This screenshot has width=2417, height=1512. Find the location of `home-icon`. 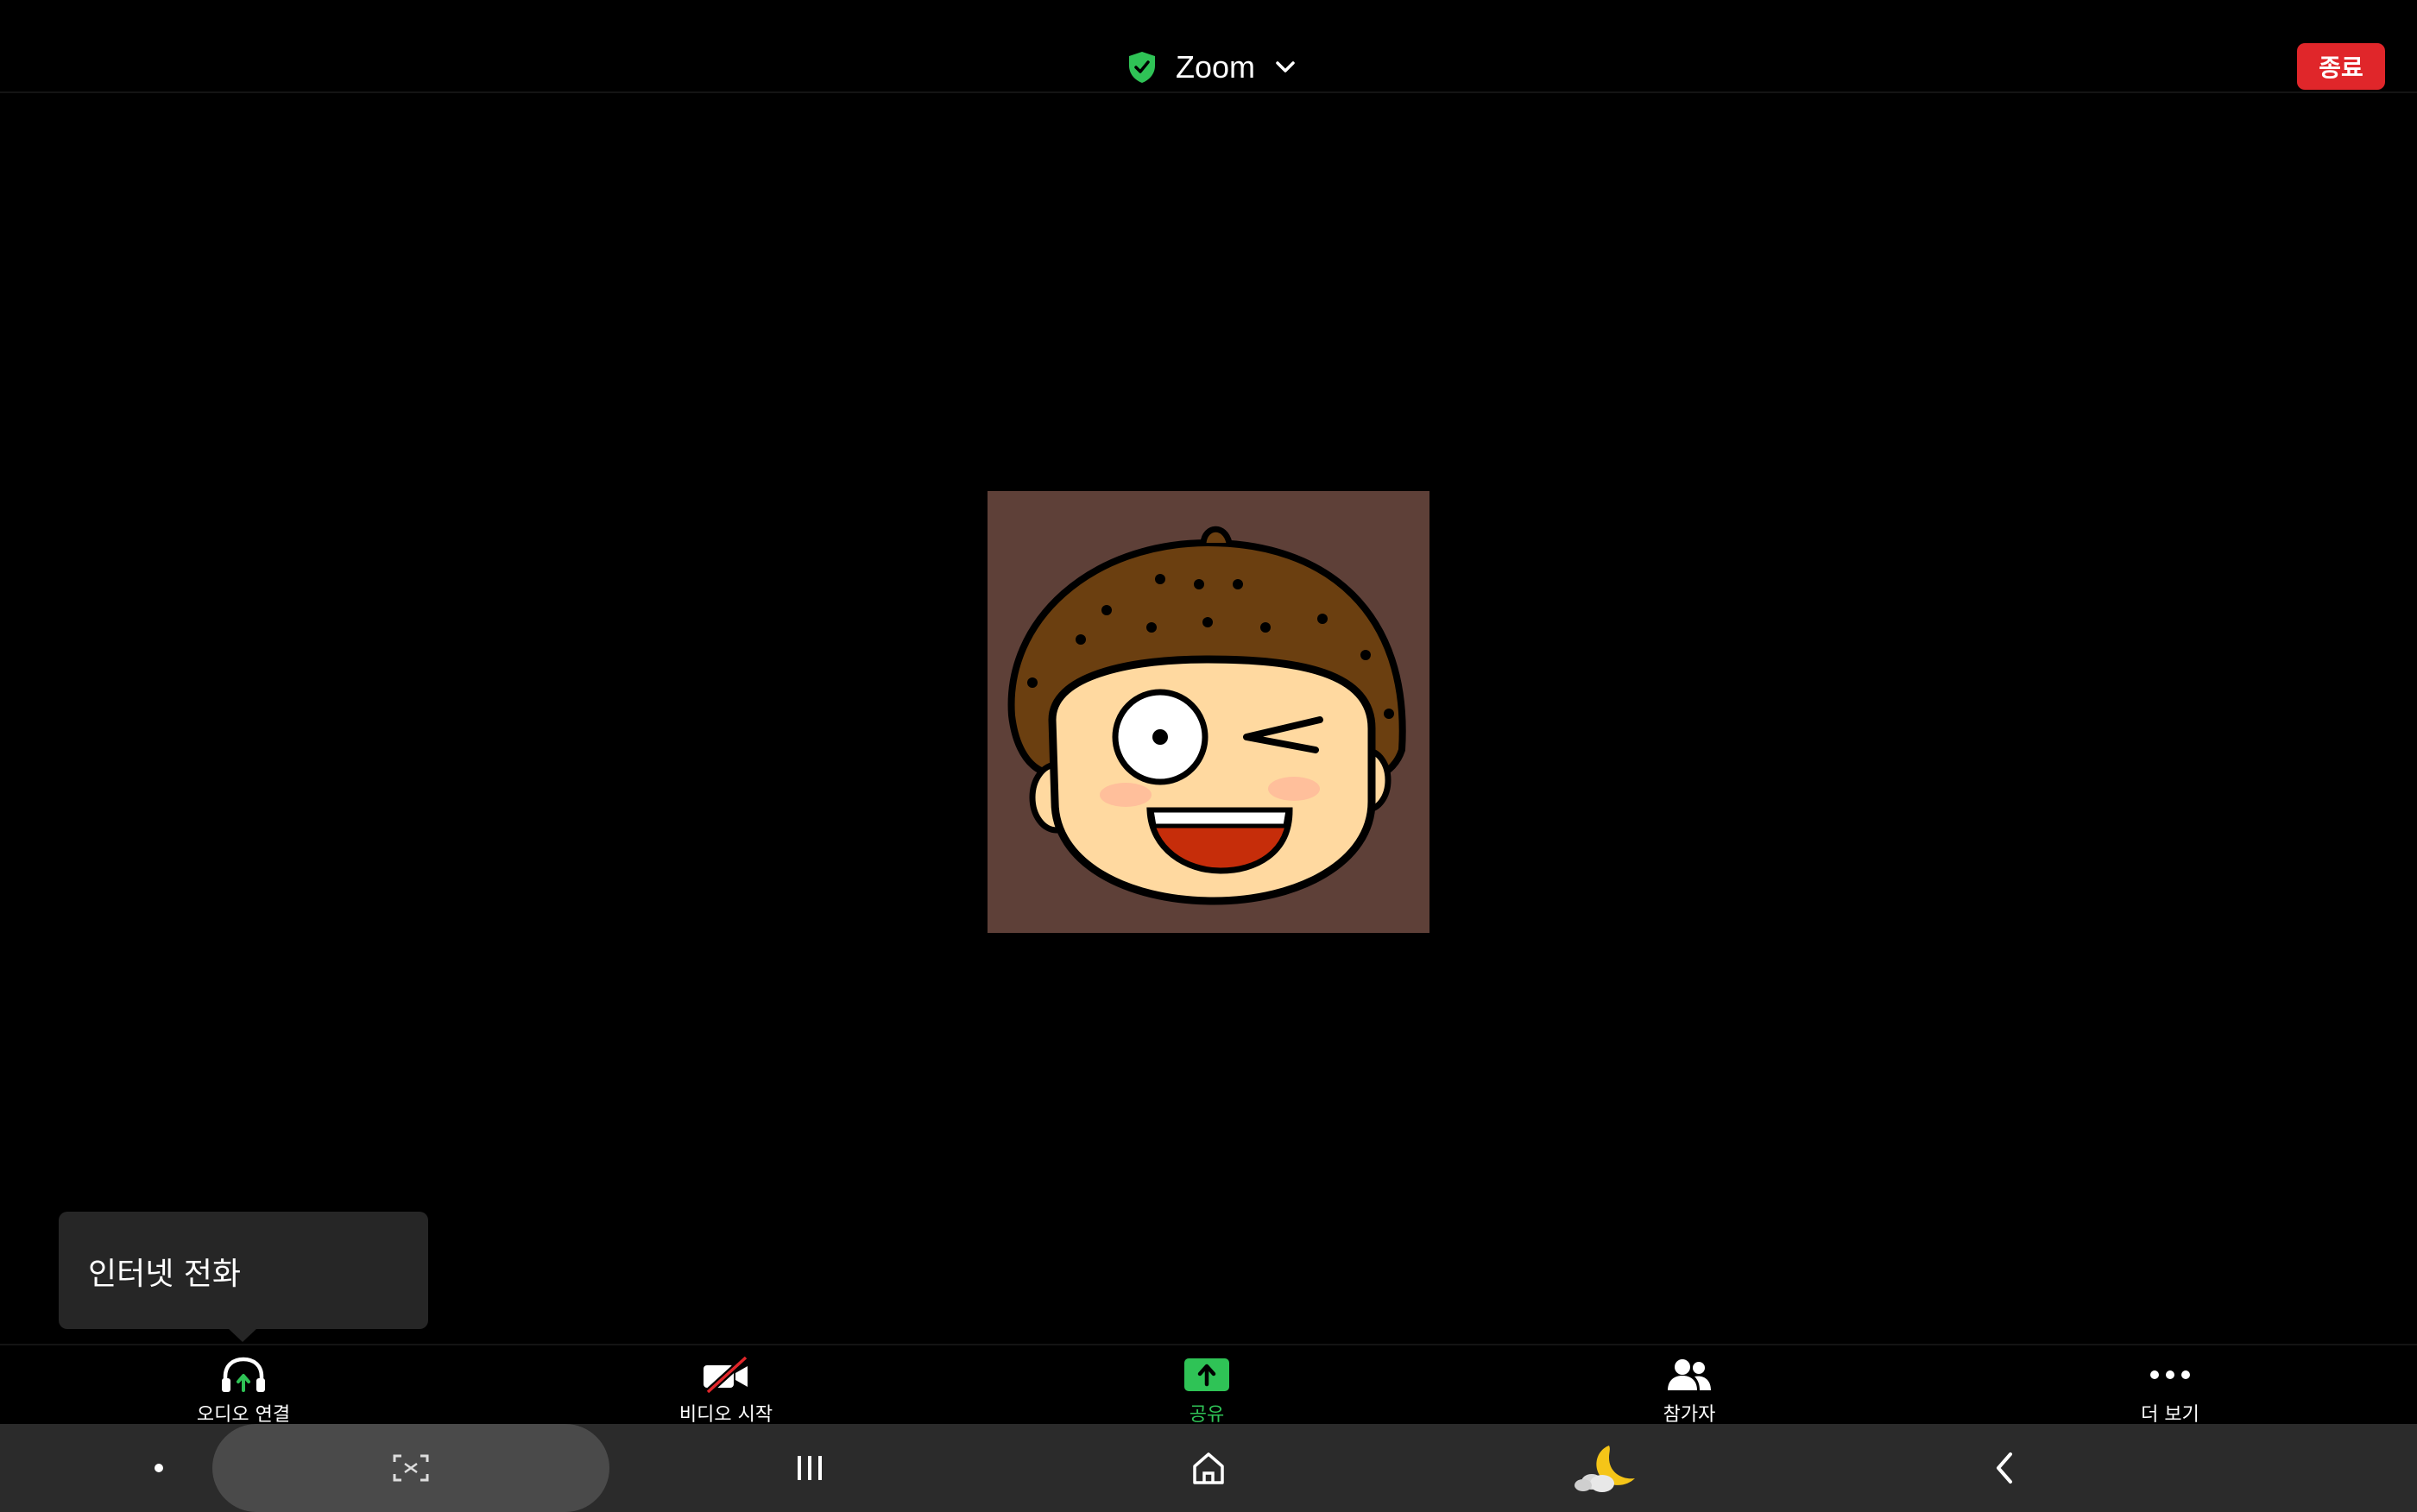

home-icon is located at coordinates (1208, 1468).